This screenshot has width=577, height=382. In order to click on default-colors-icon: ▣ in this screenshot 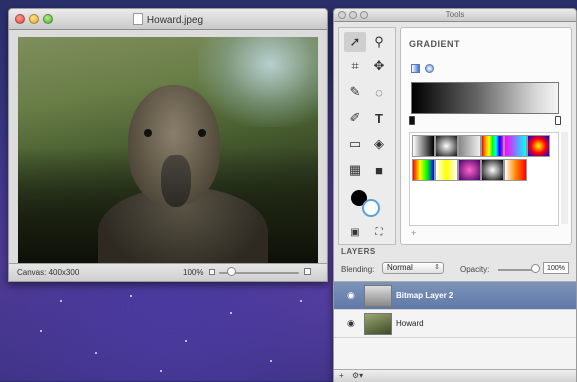, I will do `click(355, 232)`.